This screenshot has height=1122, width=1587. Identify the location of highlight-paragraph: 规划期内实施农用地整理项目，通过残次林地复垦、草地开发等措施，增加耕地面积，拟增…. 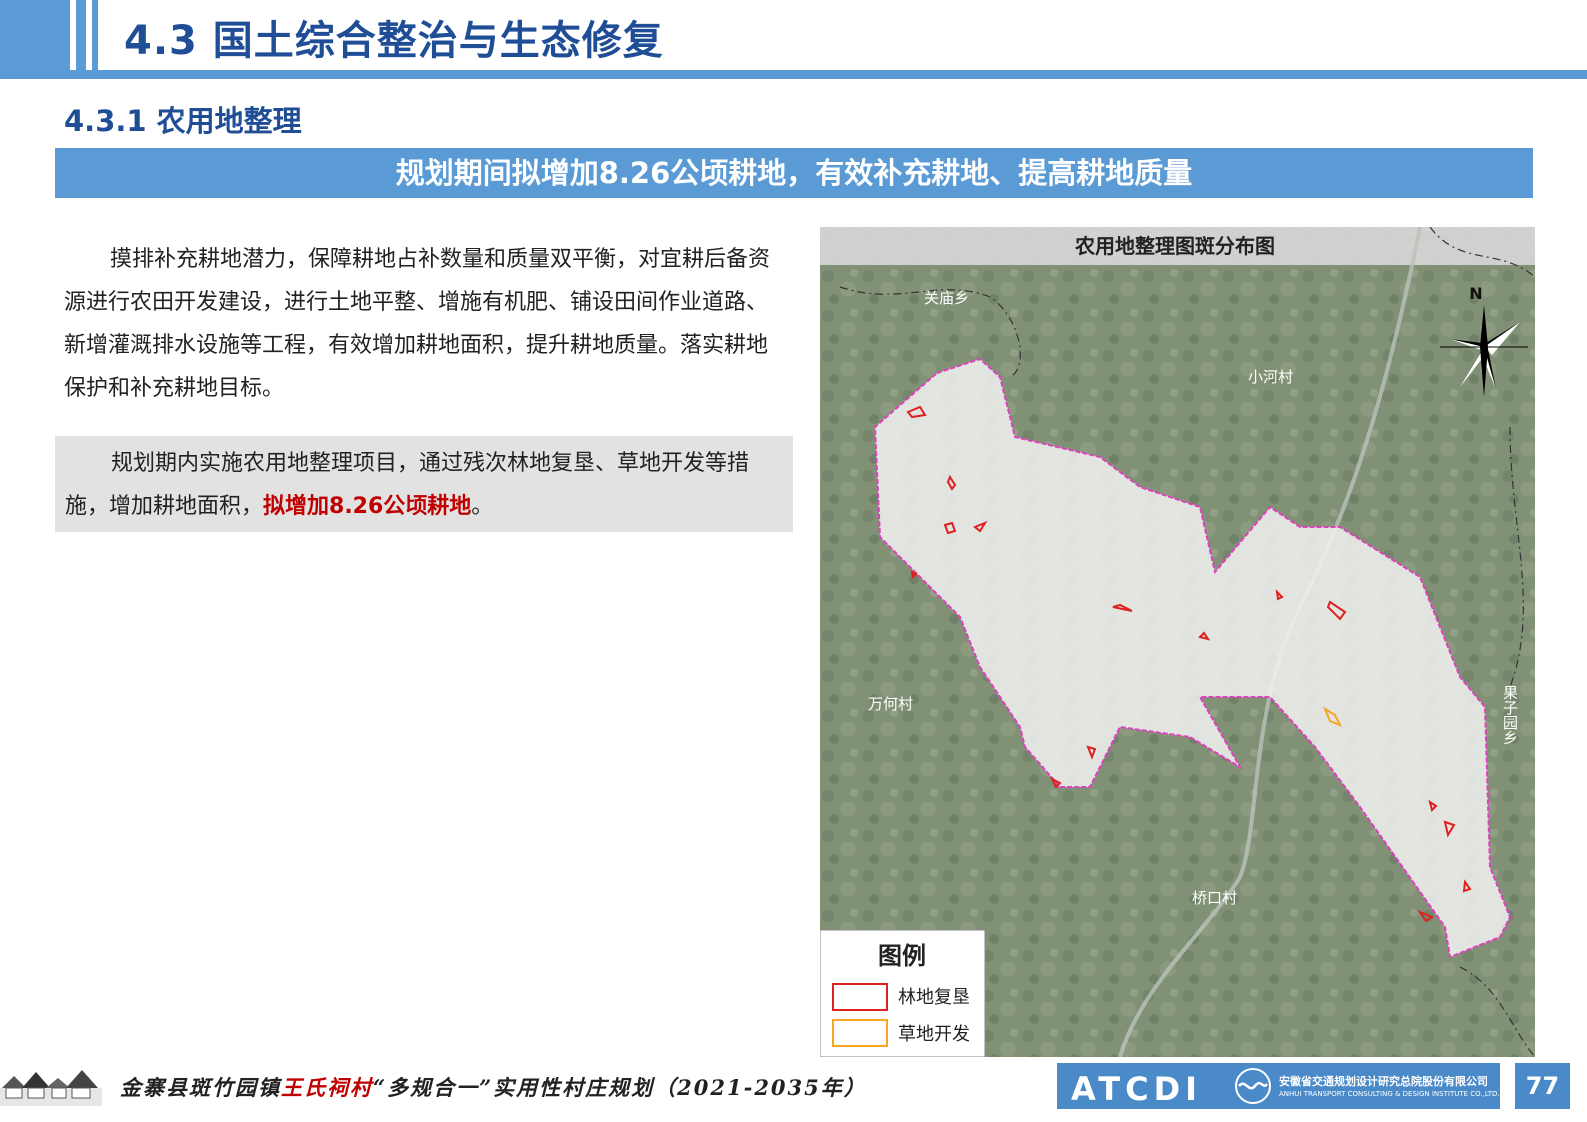
(424, 484).